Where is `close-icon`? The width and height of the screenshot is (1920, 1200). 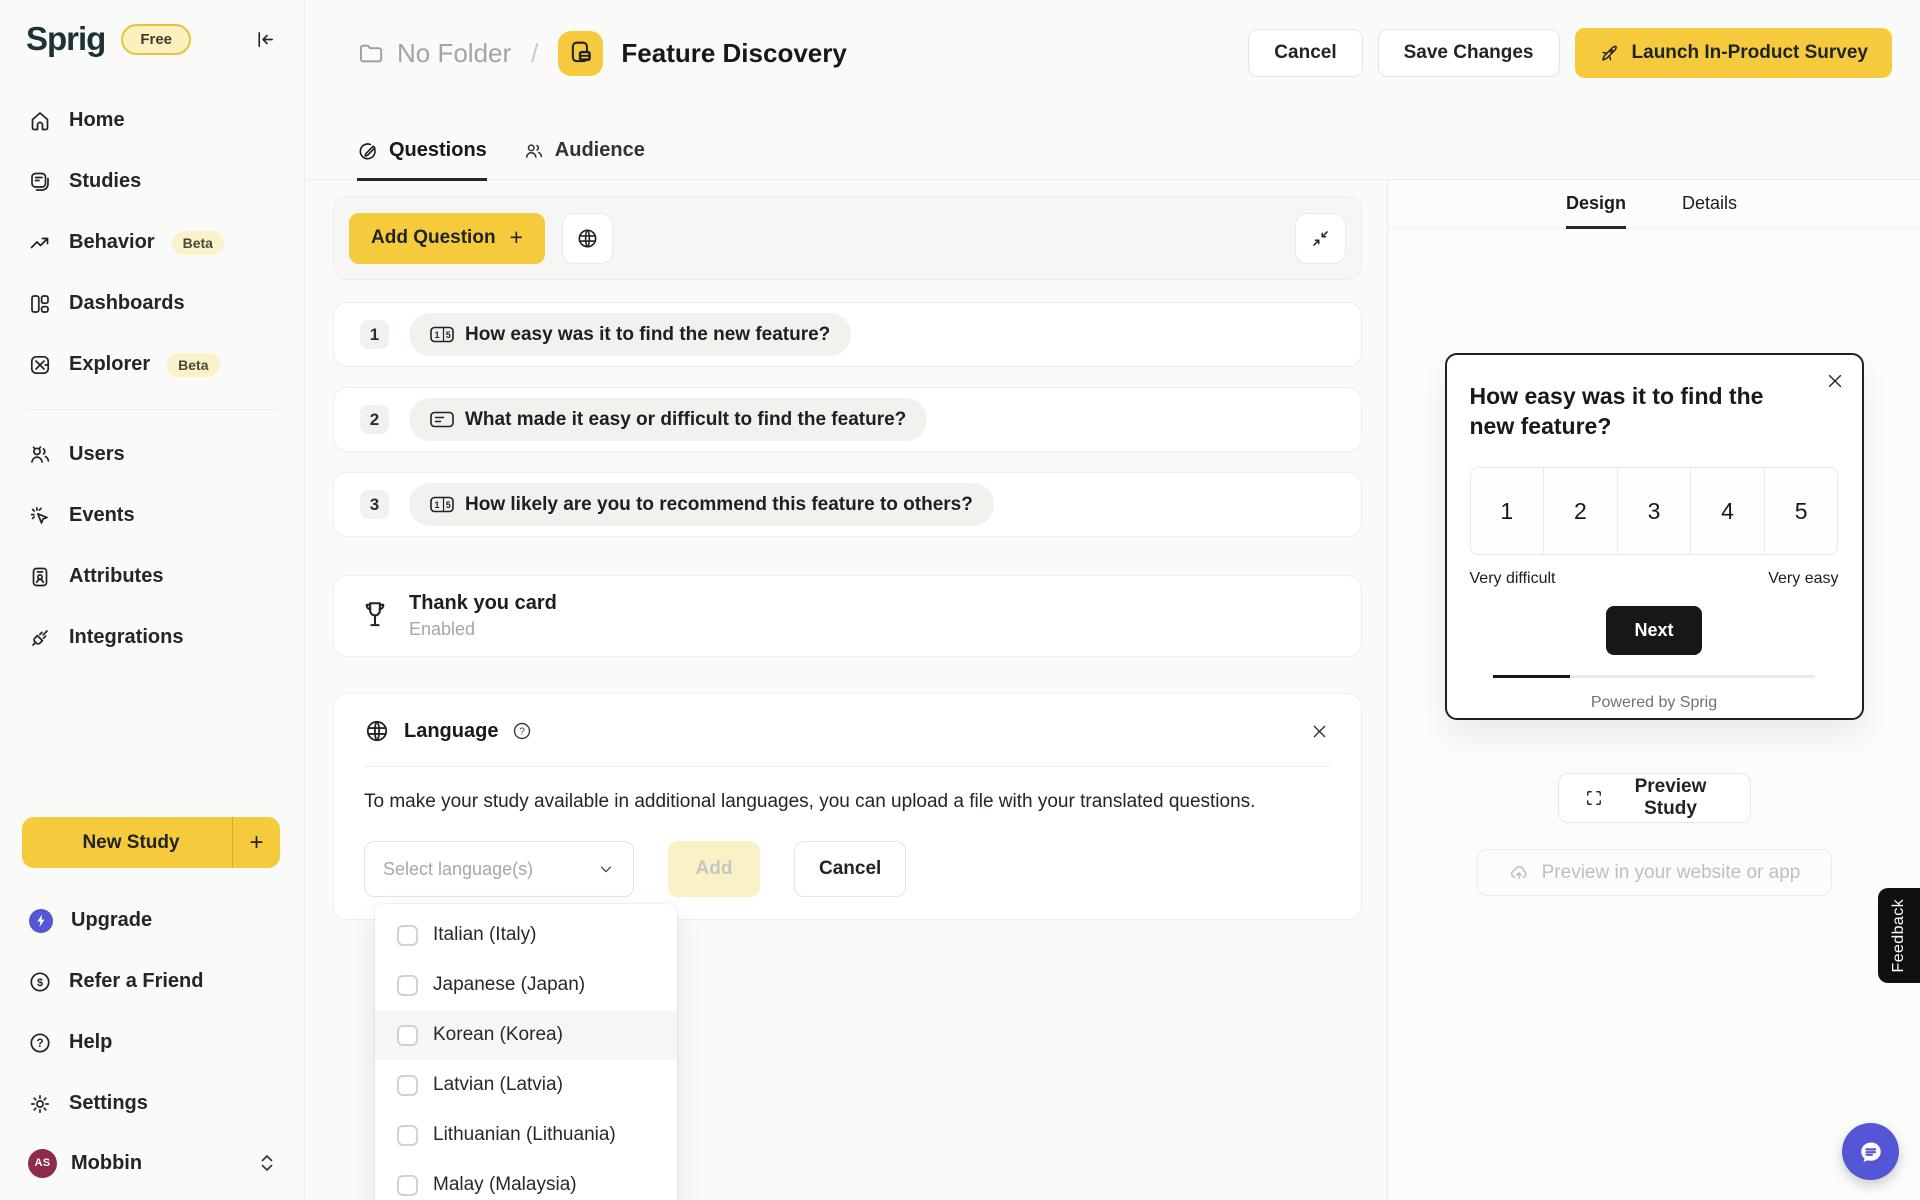
close-icon is located at coordinates (1319, 731).